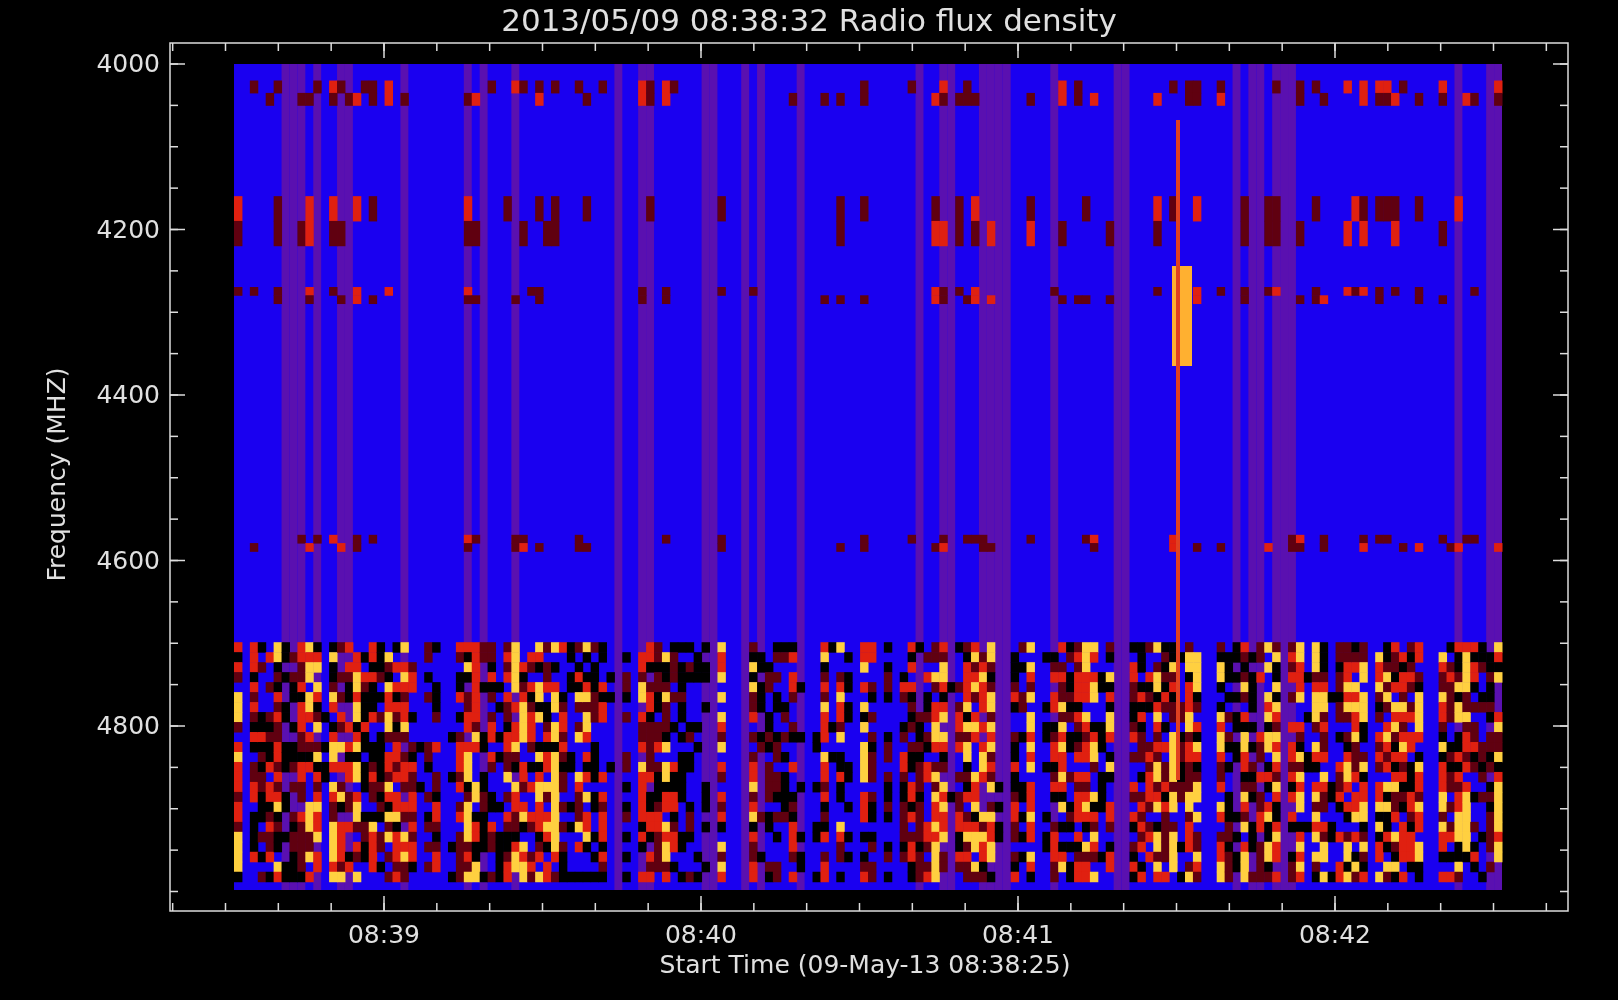  I want to click on axis-label: Start Time (09-May-13 08:38:25), so click(865, 964).